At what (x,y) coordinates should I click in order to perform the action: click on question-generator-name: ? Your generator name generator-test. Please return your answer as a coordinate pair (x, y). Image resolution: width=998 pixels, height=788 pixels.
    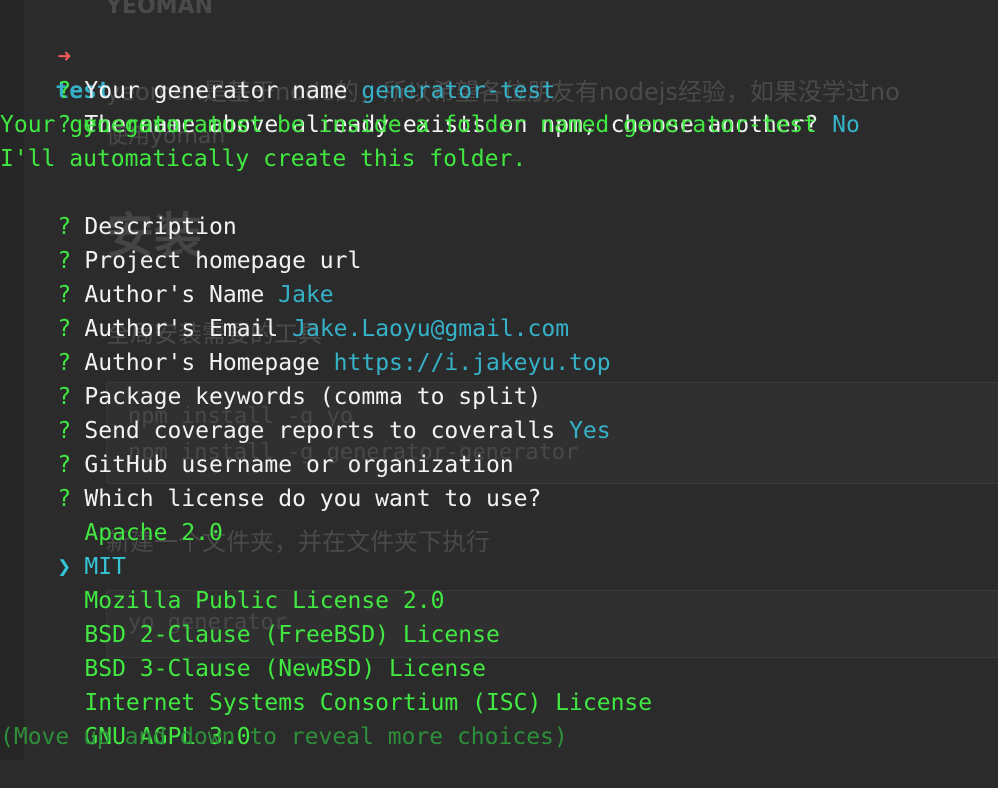
    Looking at the image, I should click on (277, 72).